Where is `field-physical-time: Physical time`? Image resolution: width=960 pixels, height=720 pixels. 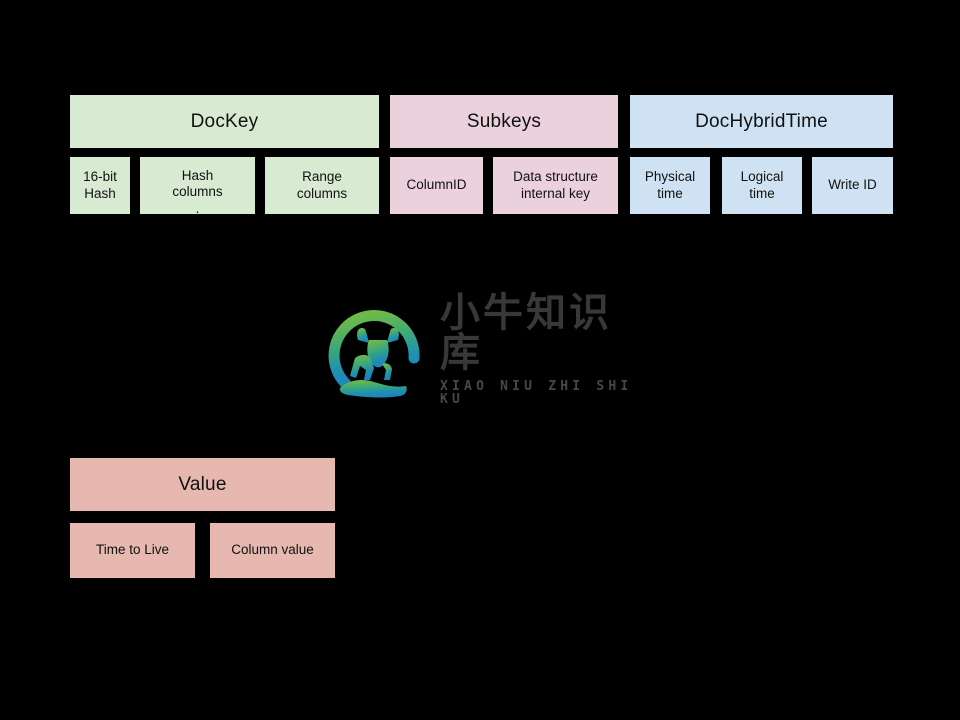
field-physical-time: Physical time is located at coordinates (670, 185).